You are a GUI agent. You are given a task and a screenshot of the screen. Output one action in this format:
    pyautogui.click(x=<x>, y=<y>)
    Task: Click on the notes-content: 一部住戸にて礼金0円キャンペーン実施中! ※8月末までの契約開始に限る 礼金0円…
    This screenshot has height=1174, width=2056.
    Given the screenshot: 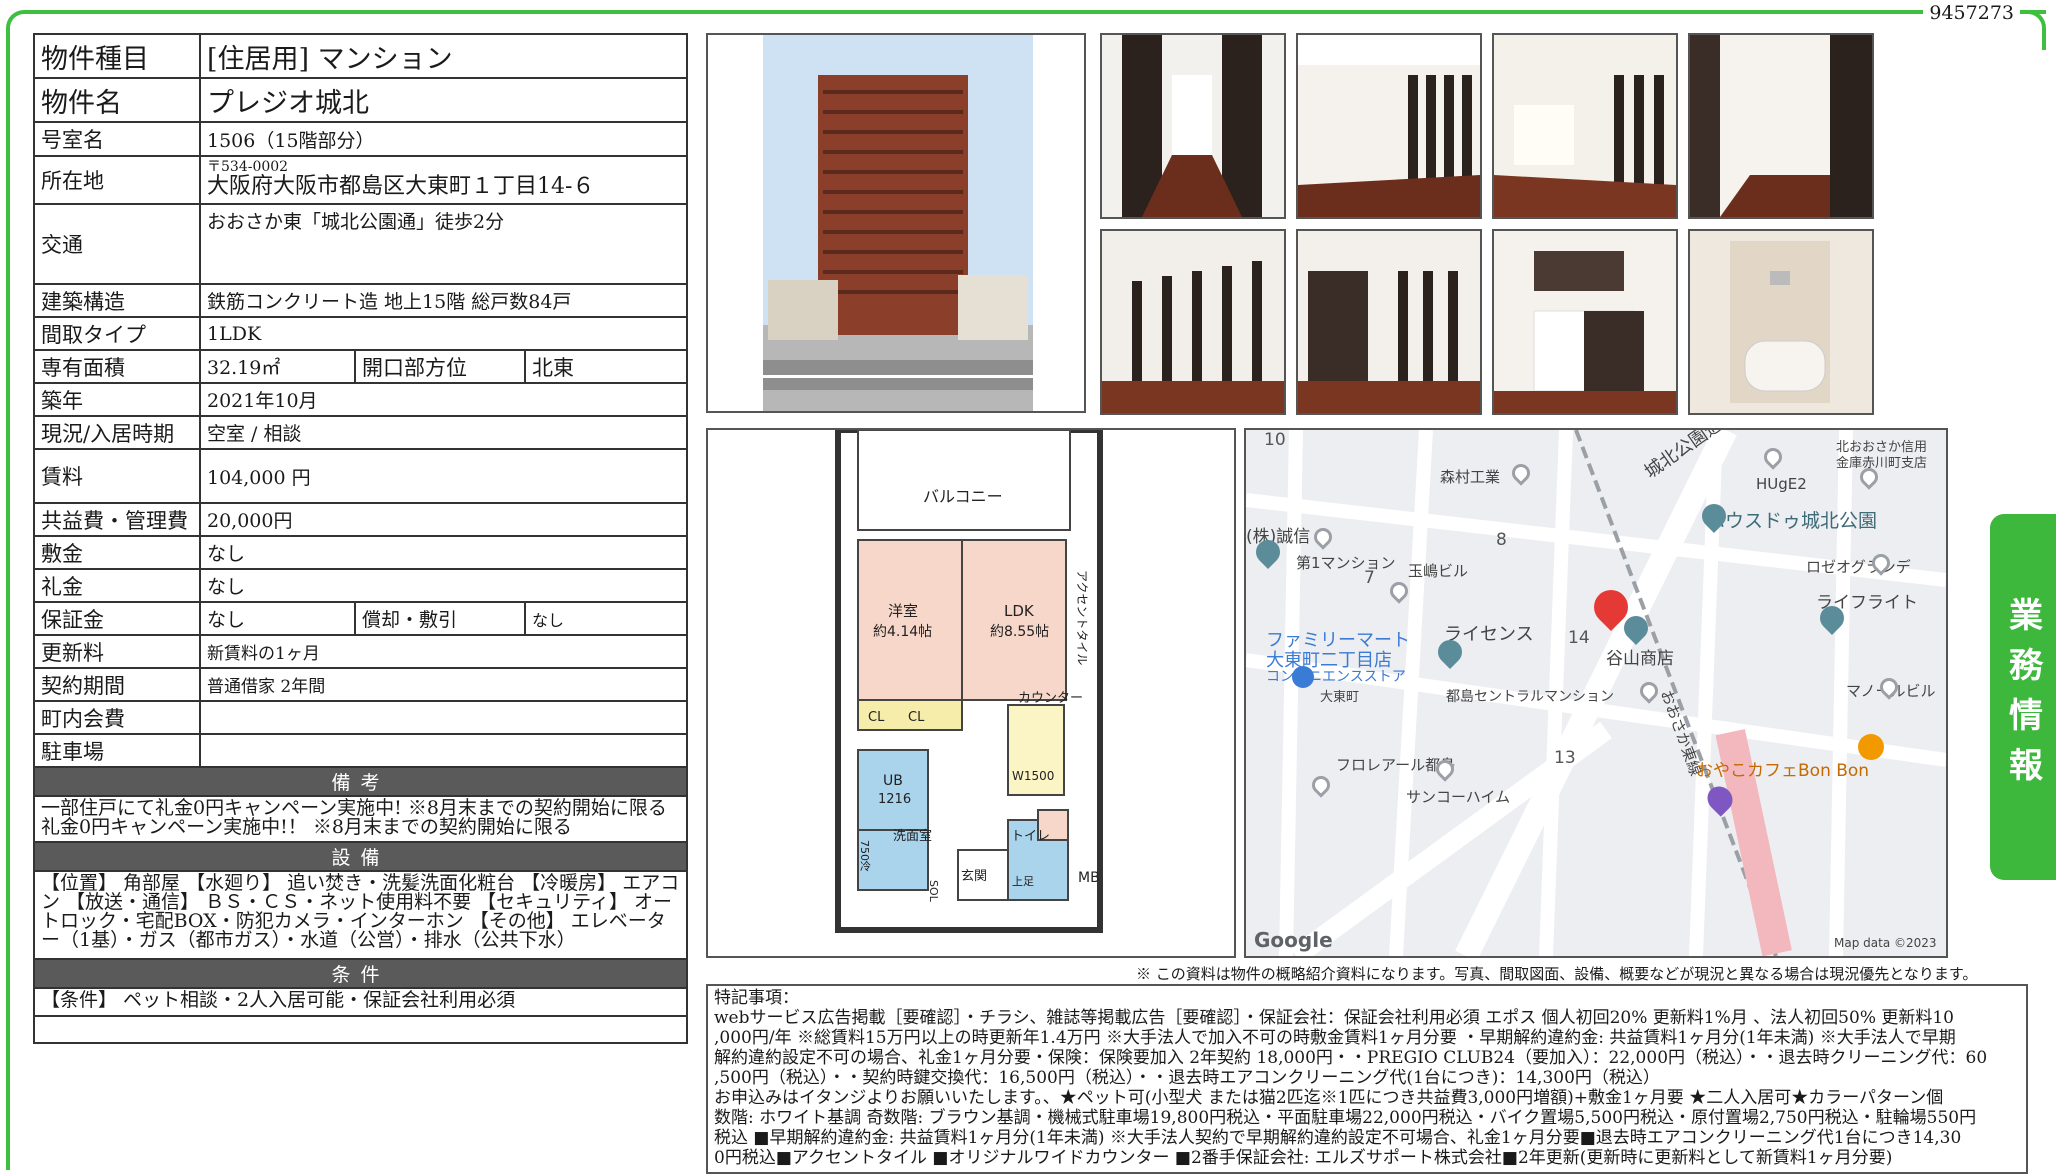 What is the action you would take?
    pyautogui.click(x=360, y=819)
    